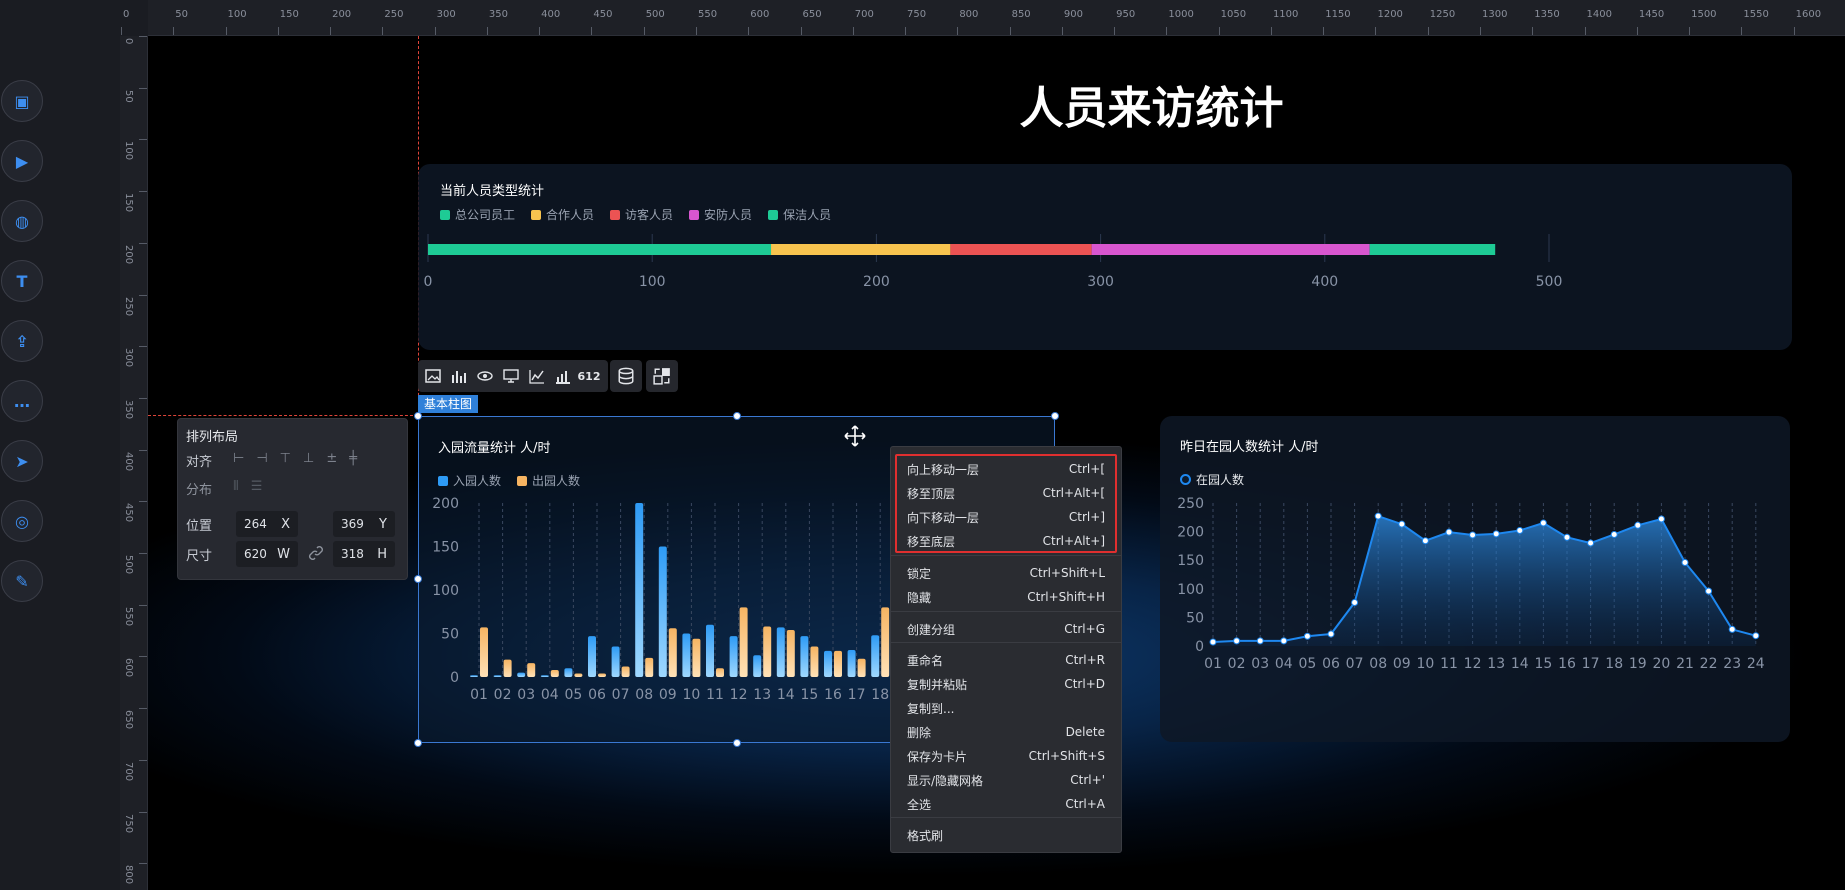 The width and height of the screenshot is (1845, 890). I want to click on globe-icon: ◍, so click(22, 221).